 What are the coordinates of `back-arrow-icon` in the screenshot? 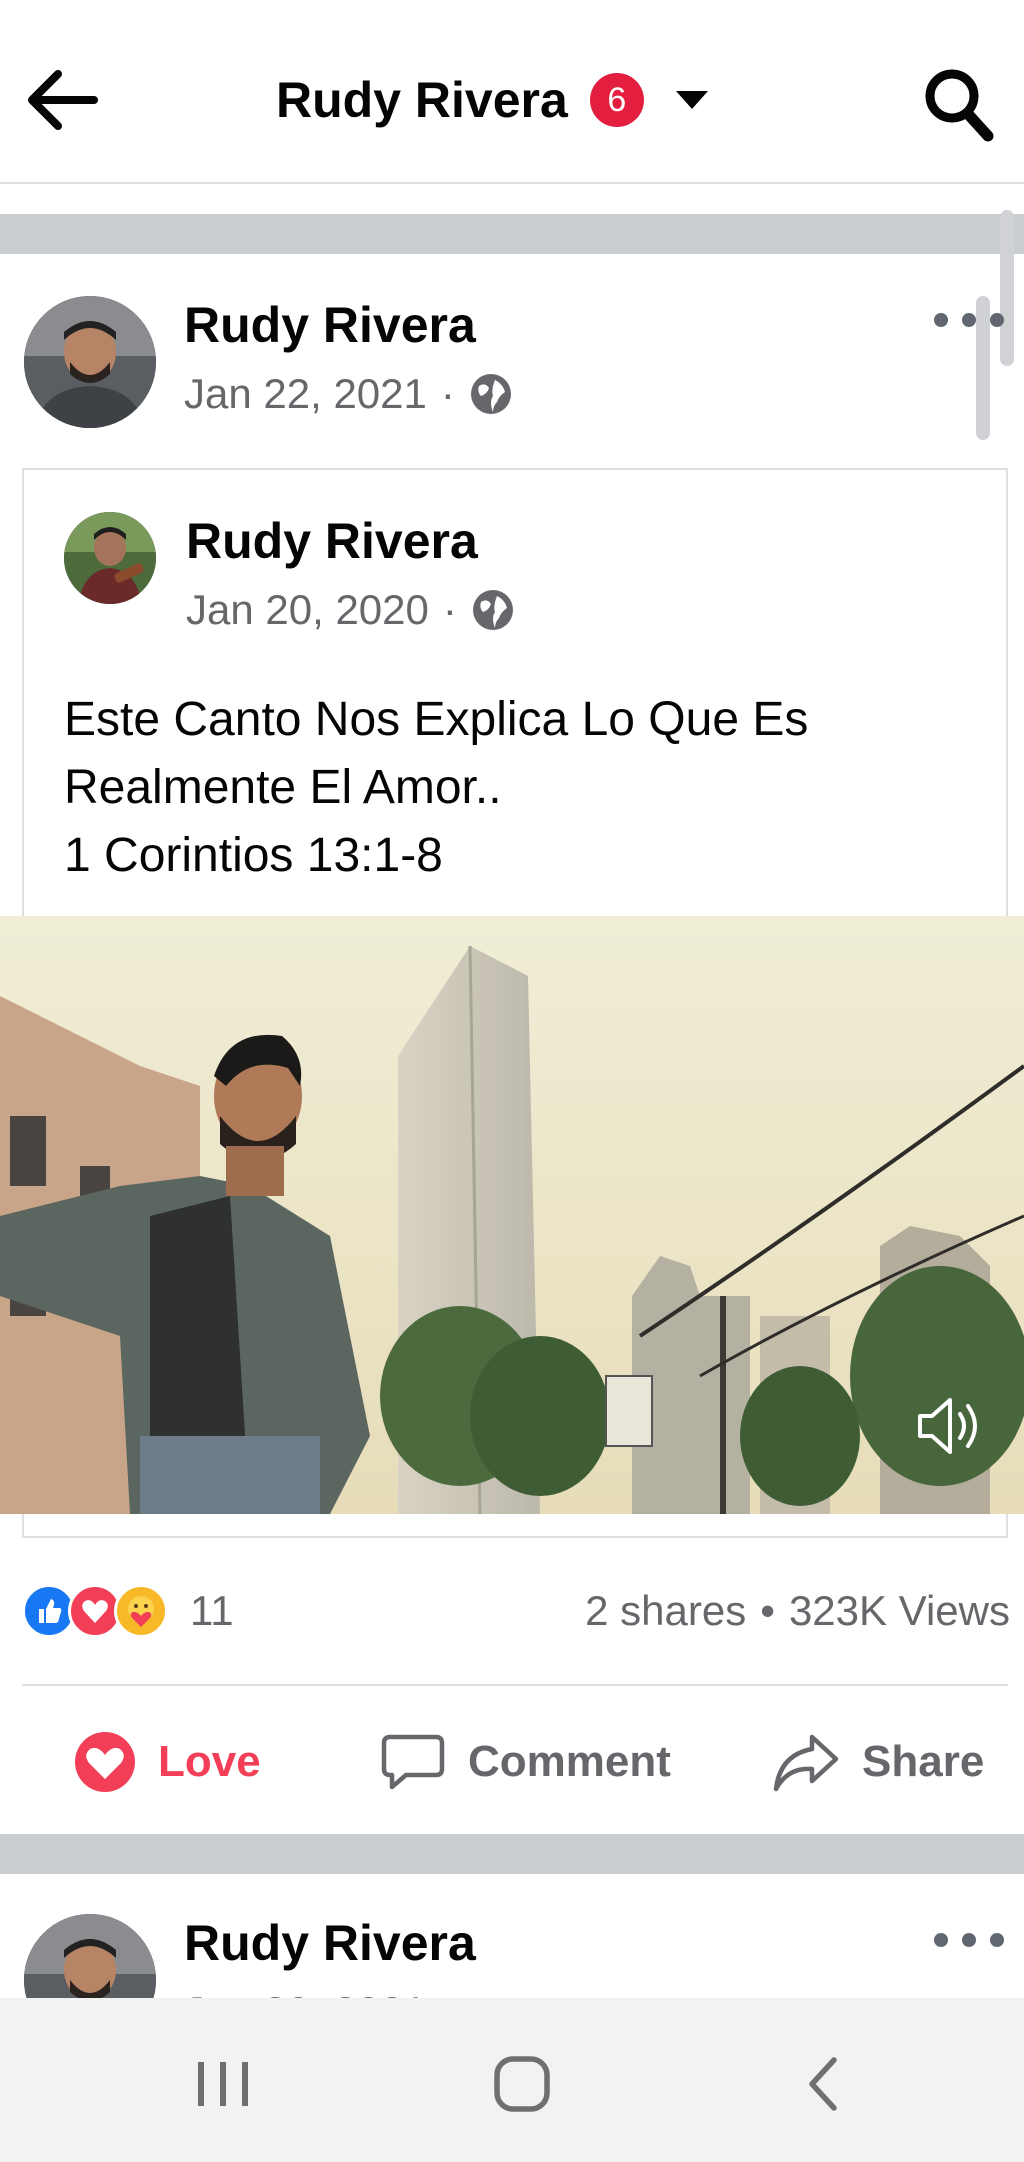 It's located at (62, 100).